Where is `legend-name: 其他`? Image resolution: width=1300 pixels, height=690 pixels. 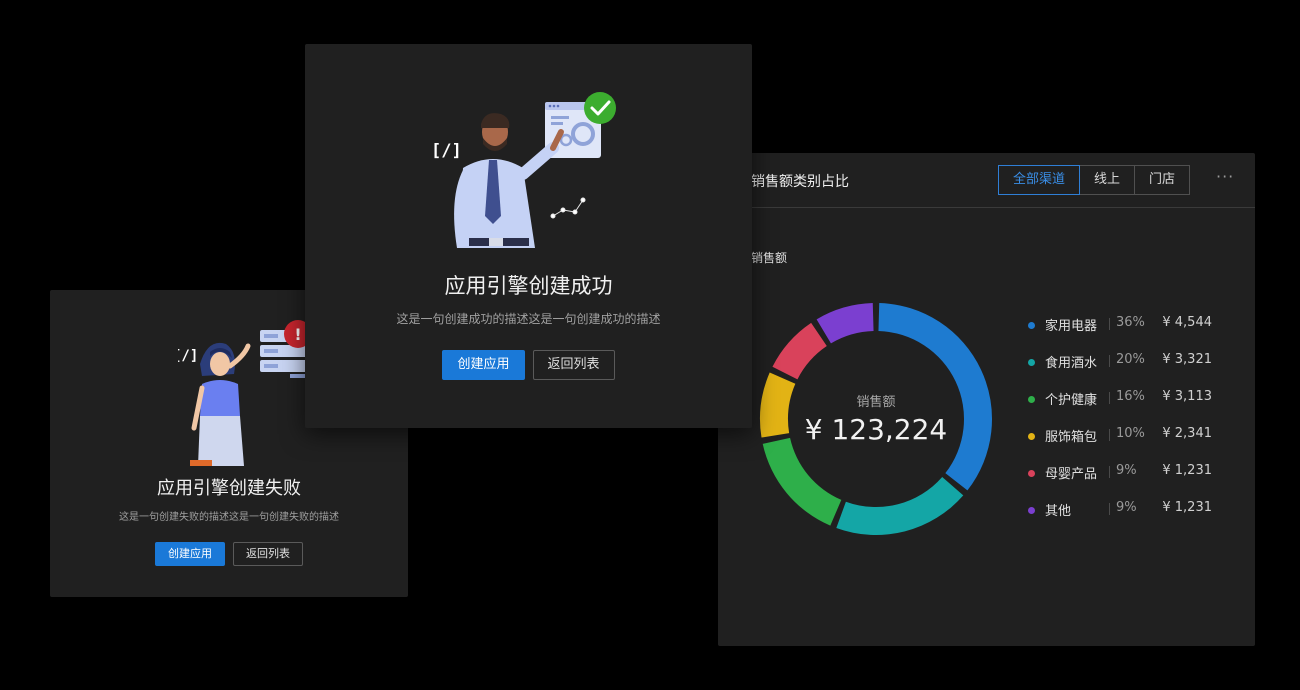
legend-name: 其他 is located at coordinates (1058, 511).